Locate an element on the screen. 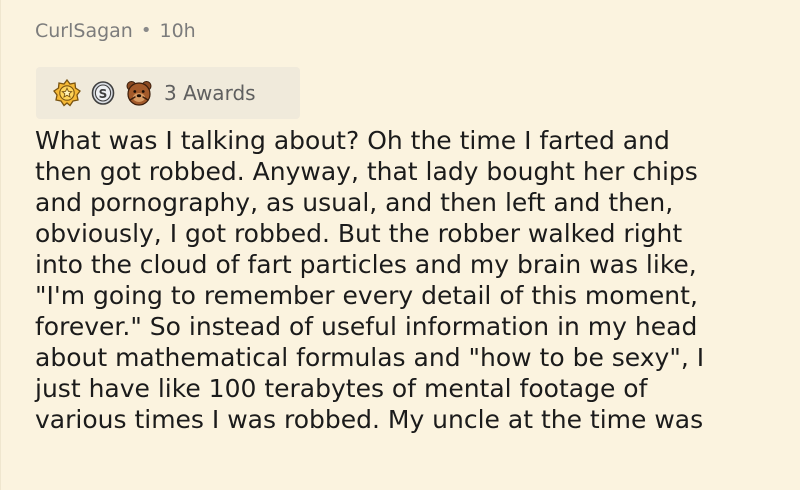  comment-timestamp: 10h is located at coordinates (177, 31).